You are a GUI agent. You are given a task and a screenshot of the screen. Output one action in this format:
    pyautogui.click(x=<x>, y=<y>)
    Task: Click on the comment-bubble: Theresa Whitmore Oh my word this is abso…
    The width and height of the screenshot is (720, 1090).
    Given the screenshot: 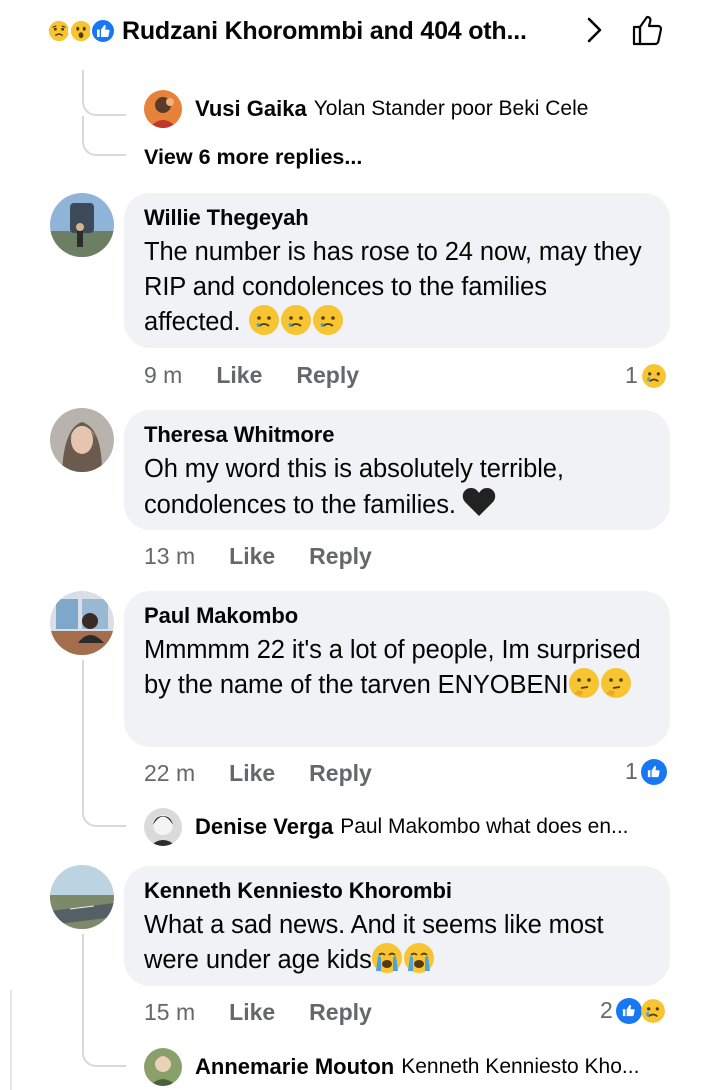 What is the action you would take?
    pyautogui.click(x=397, y=470)
    